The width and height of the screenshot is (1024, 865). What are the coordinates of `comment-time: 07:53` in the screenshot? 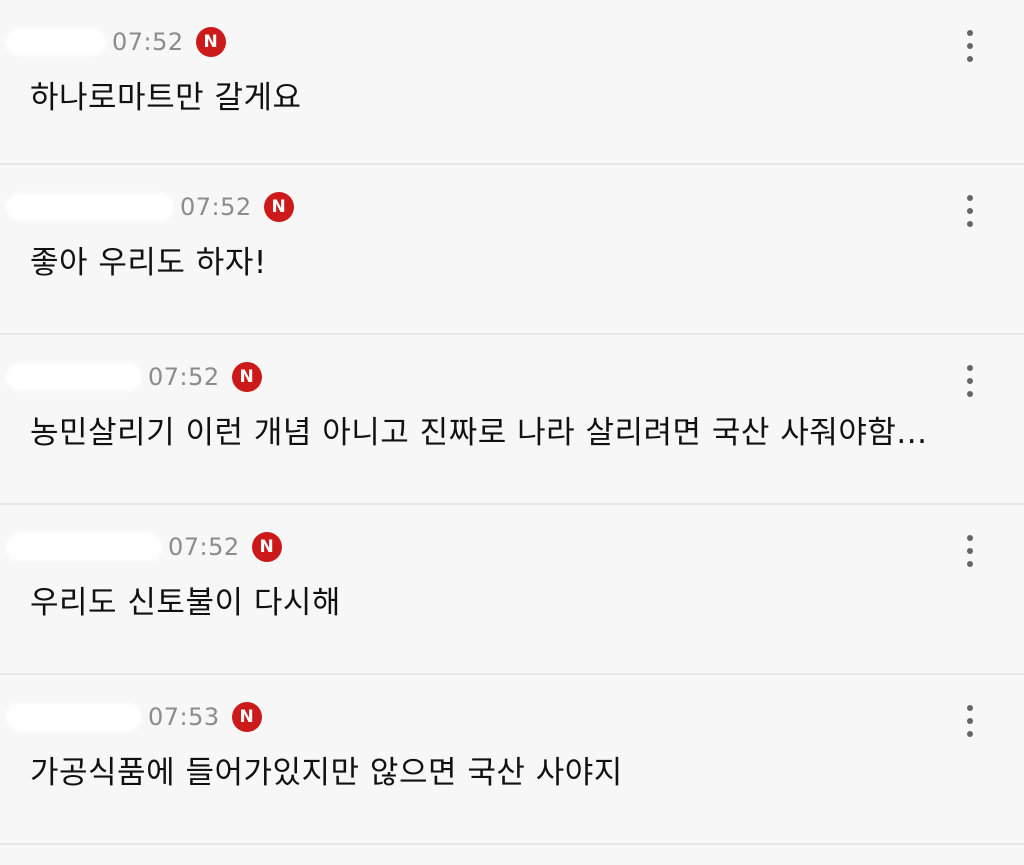 It's located at (184, 717).